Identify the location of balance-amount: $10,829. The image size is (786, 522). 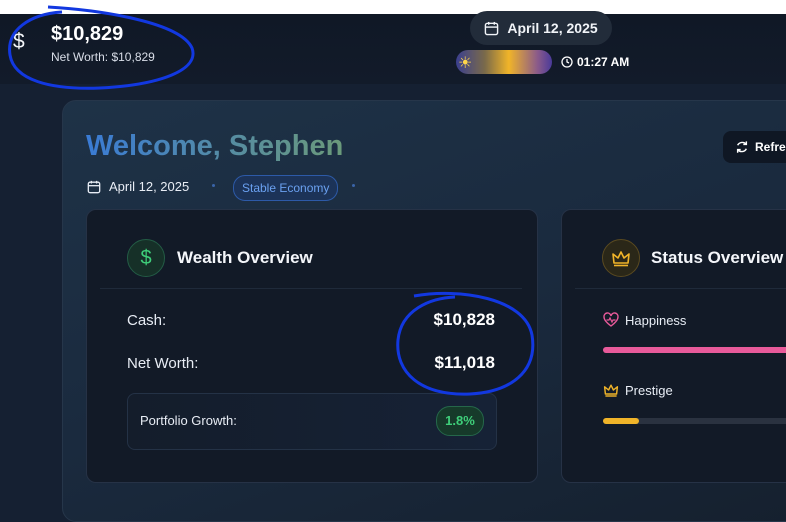
(87, 34).